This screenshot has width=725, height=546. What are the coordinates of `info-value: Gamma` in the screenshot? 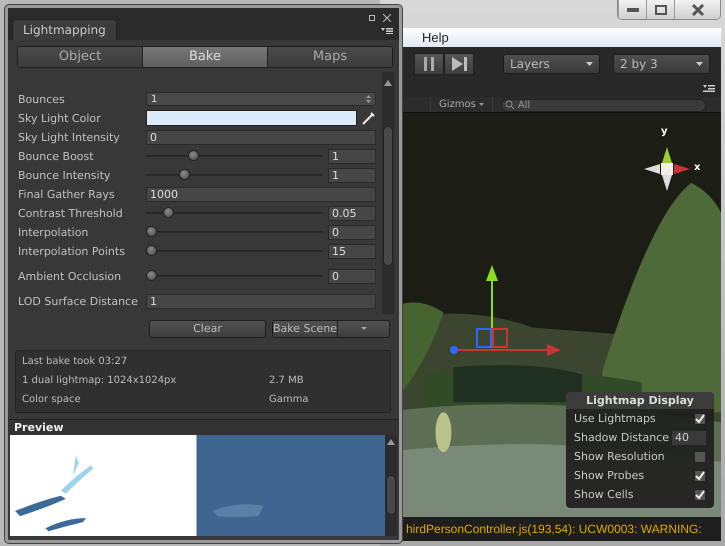 It's located at (289, 399).